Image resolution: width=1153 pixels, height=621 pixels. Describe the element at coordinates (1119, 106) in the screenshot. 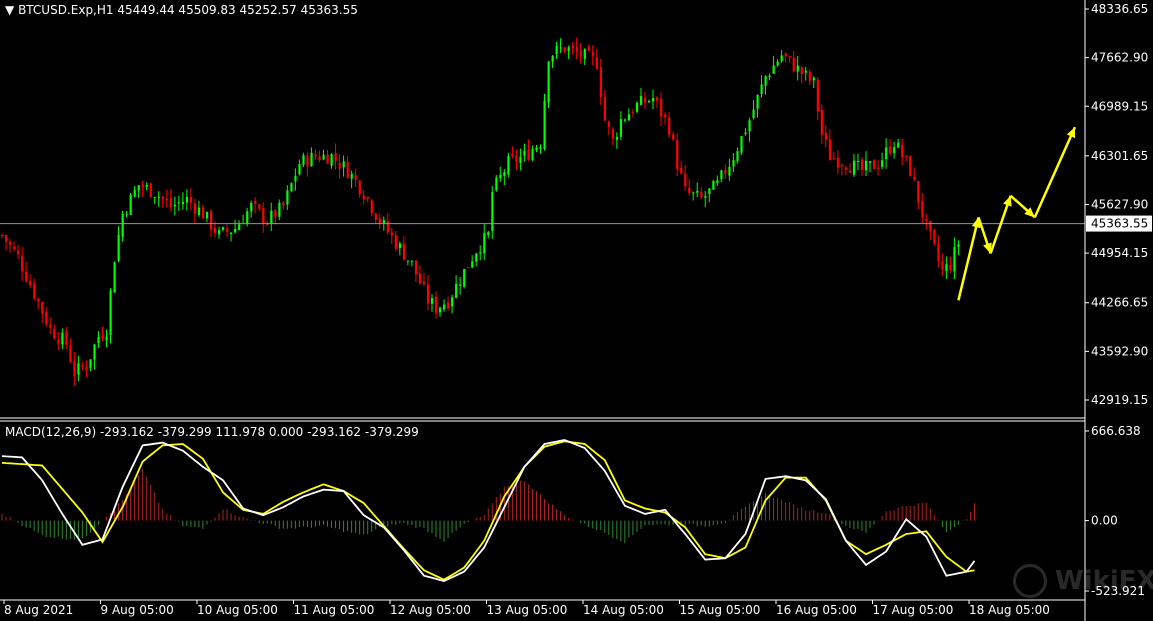

I see `price-tick-label: 46989.15` at that location.